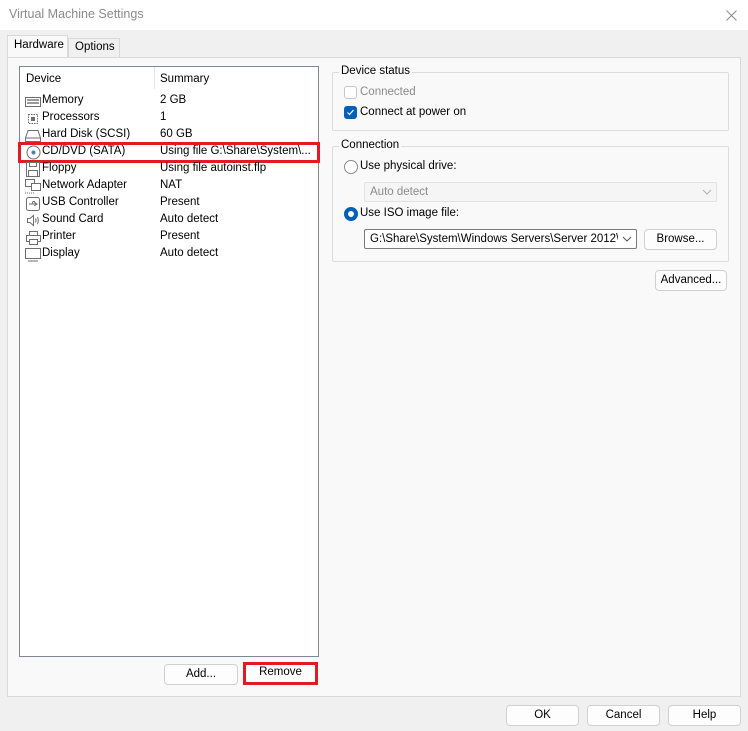 This screenshot has height=731, width=748. I want to click on column-header-summary: Summary, so click(184, 79).